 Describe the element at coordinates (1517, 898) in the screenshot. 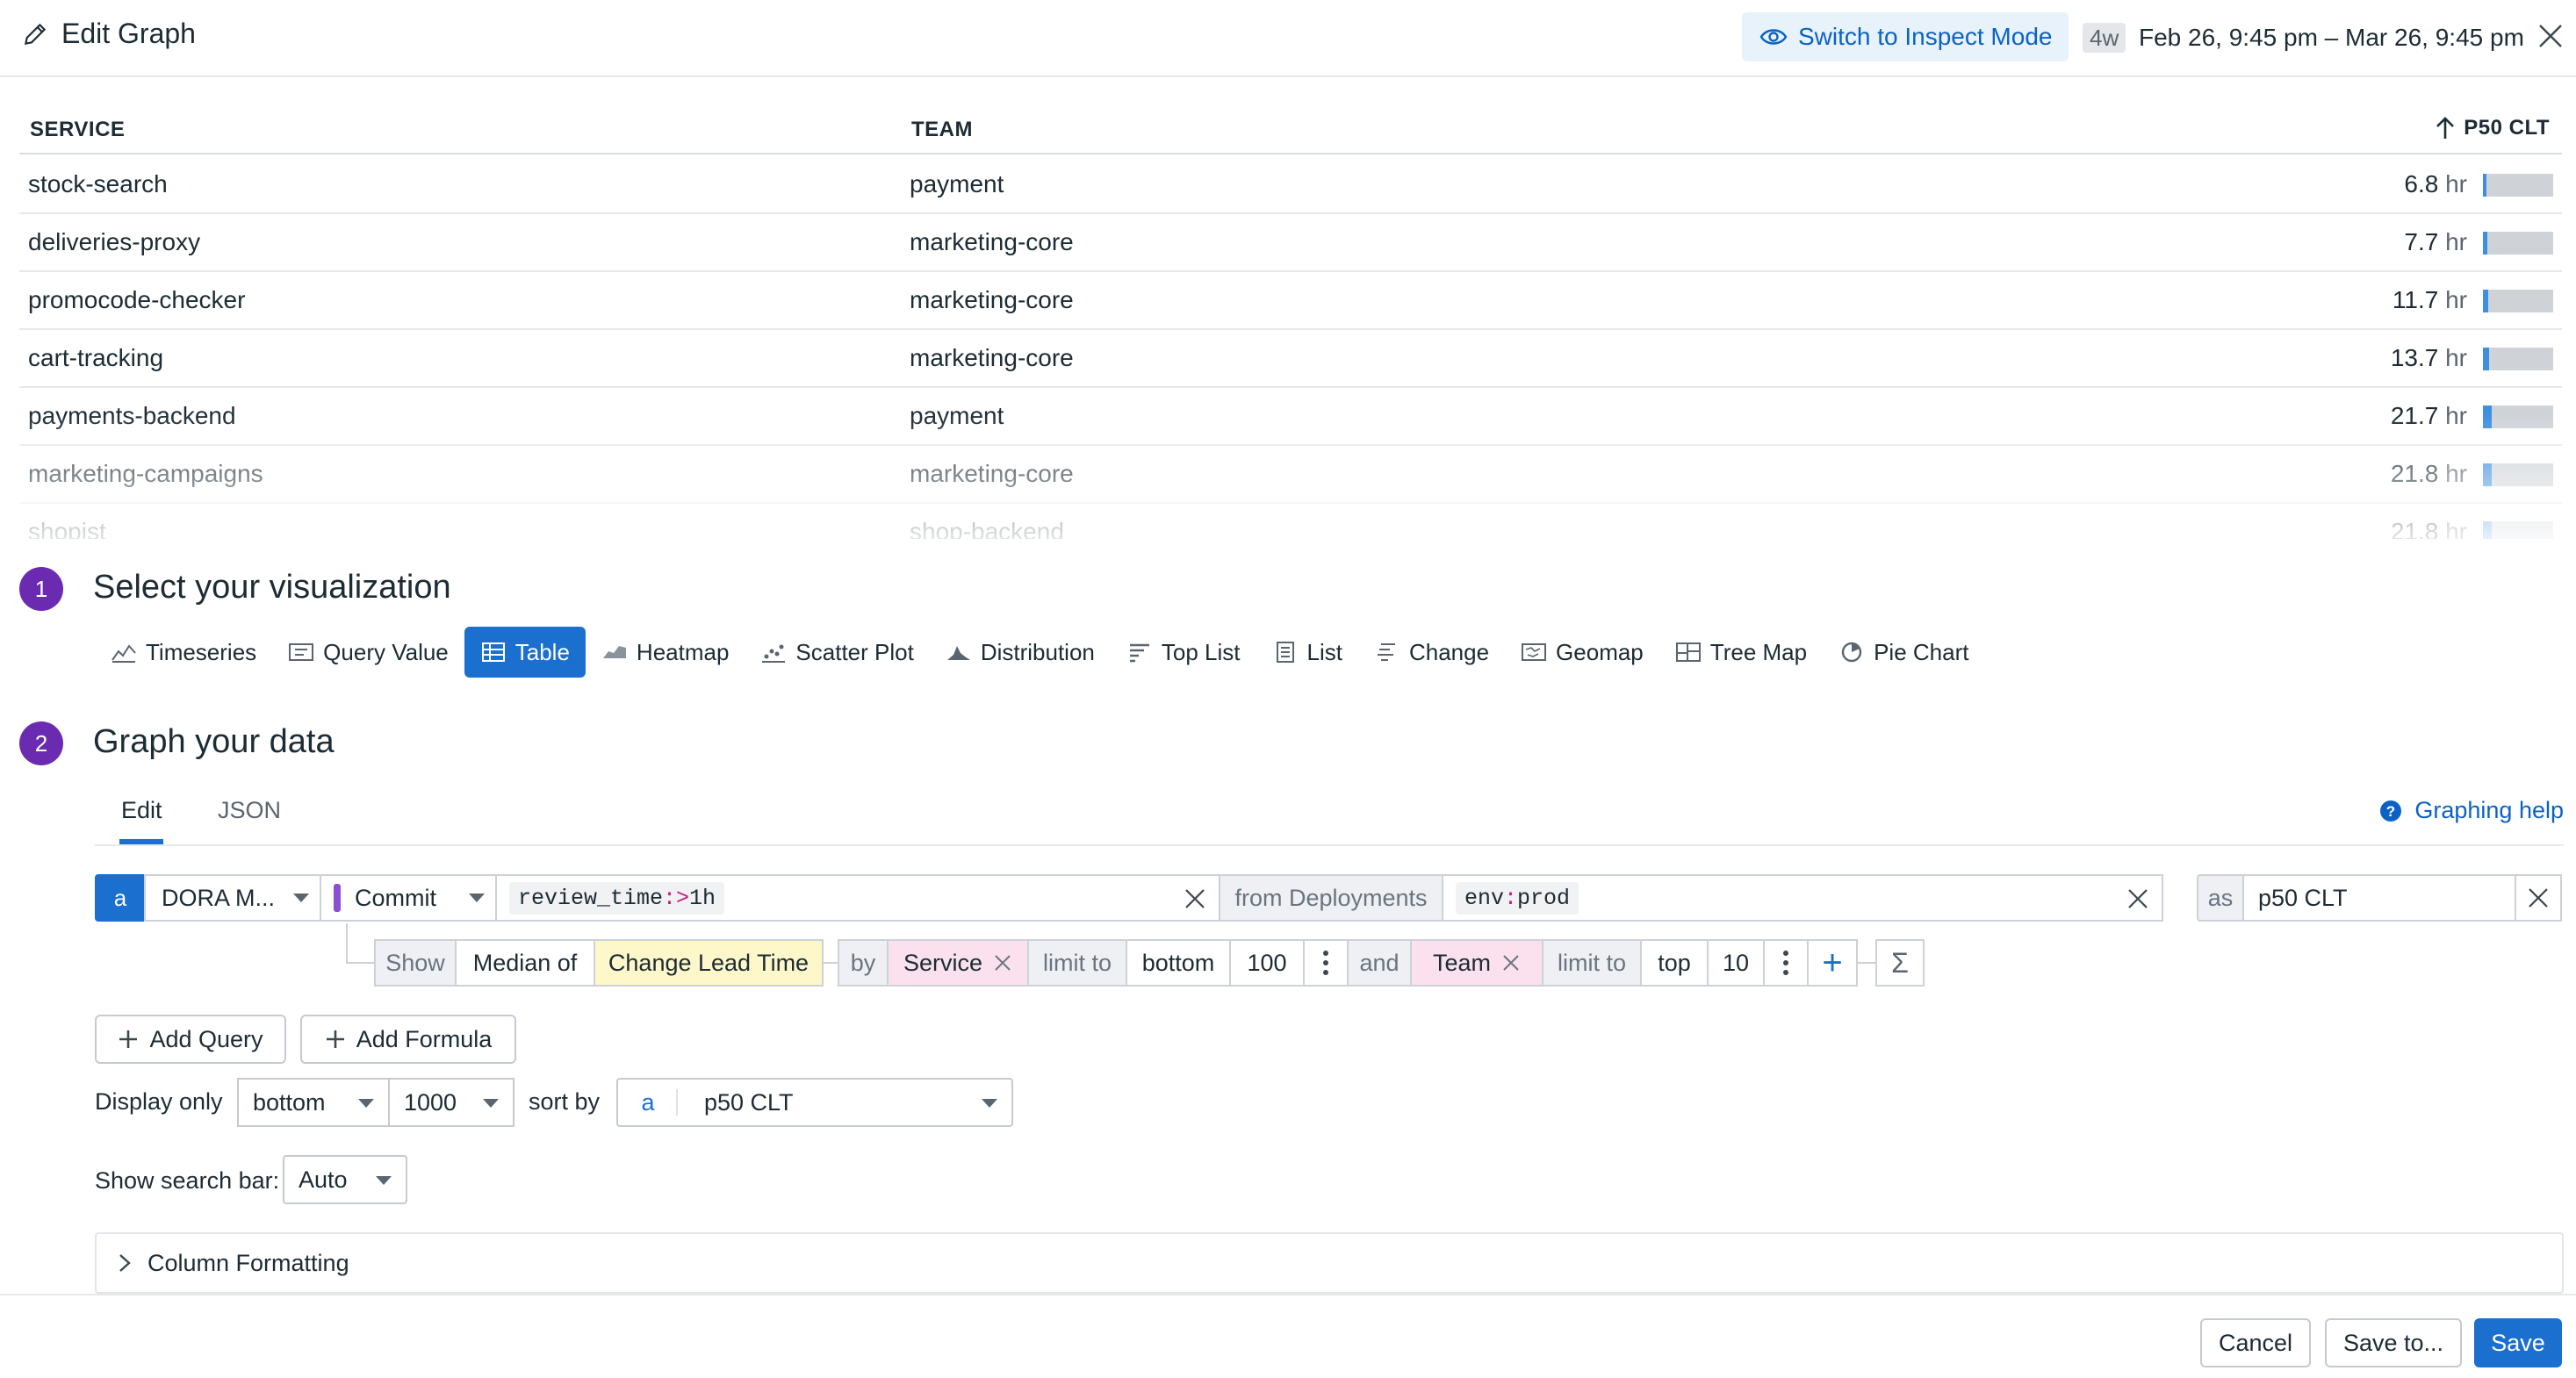

I see `env-filter-chip: env:prod` at that location.